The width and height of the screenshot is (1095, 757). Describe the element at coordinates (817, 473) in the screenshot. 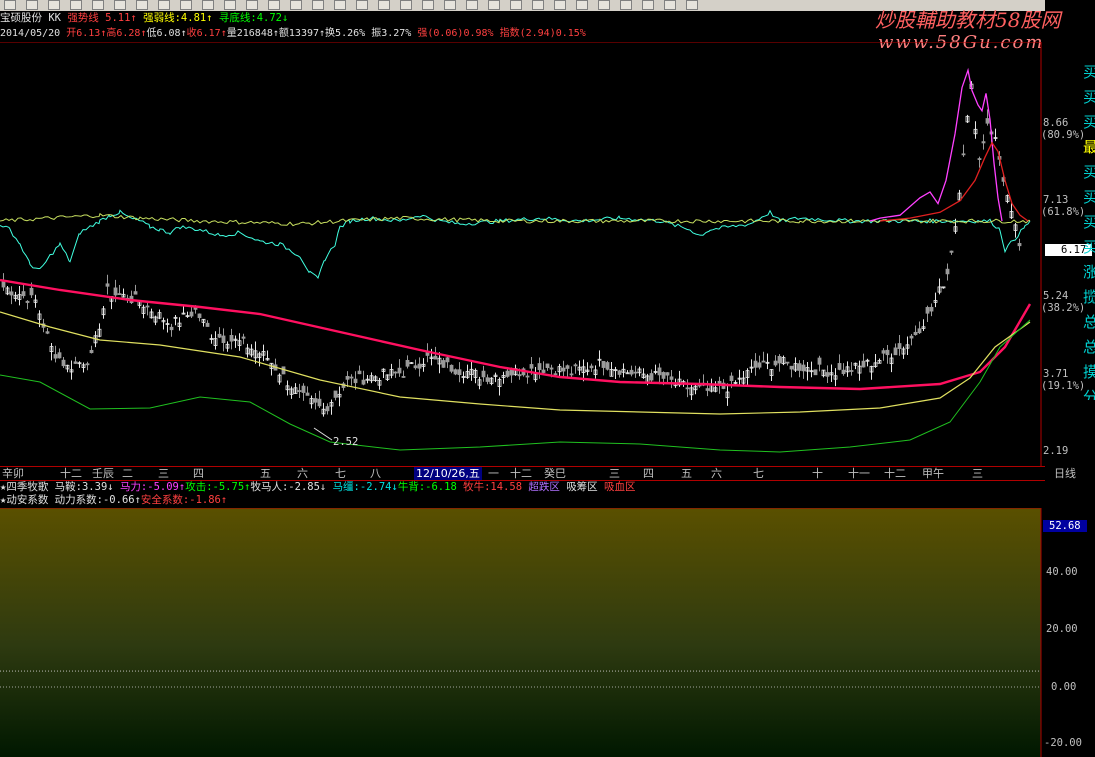

I see `date-label: 十` at that location.